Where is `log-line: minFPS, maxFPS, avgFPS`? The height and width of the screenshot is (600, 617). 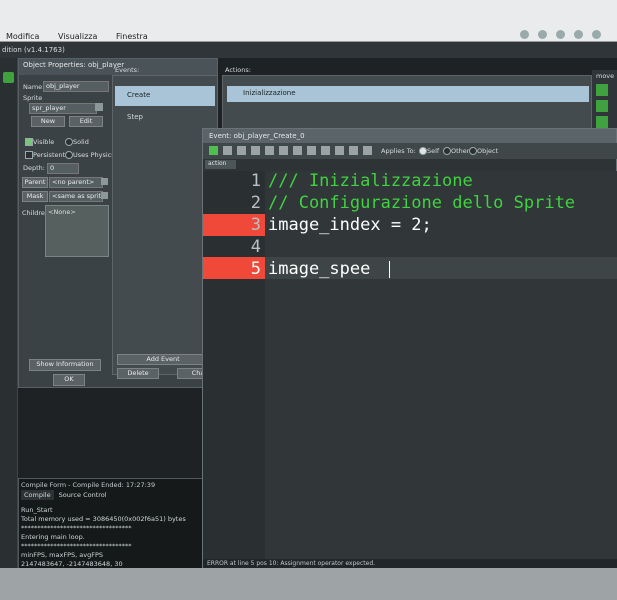 log-line: minFPS, maxFPS, avgFPS is located at coordinates (62, 555).